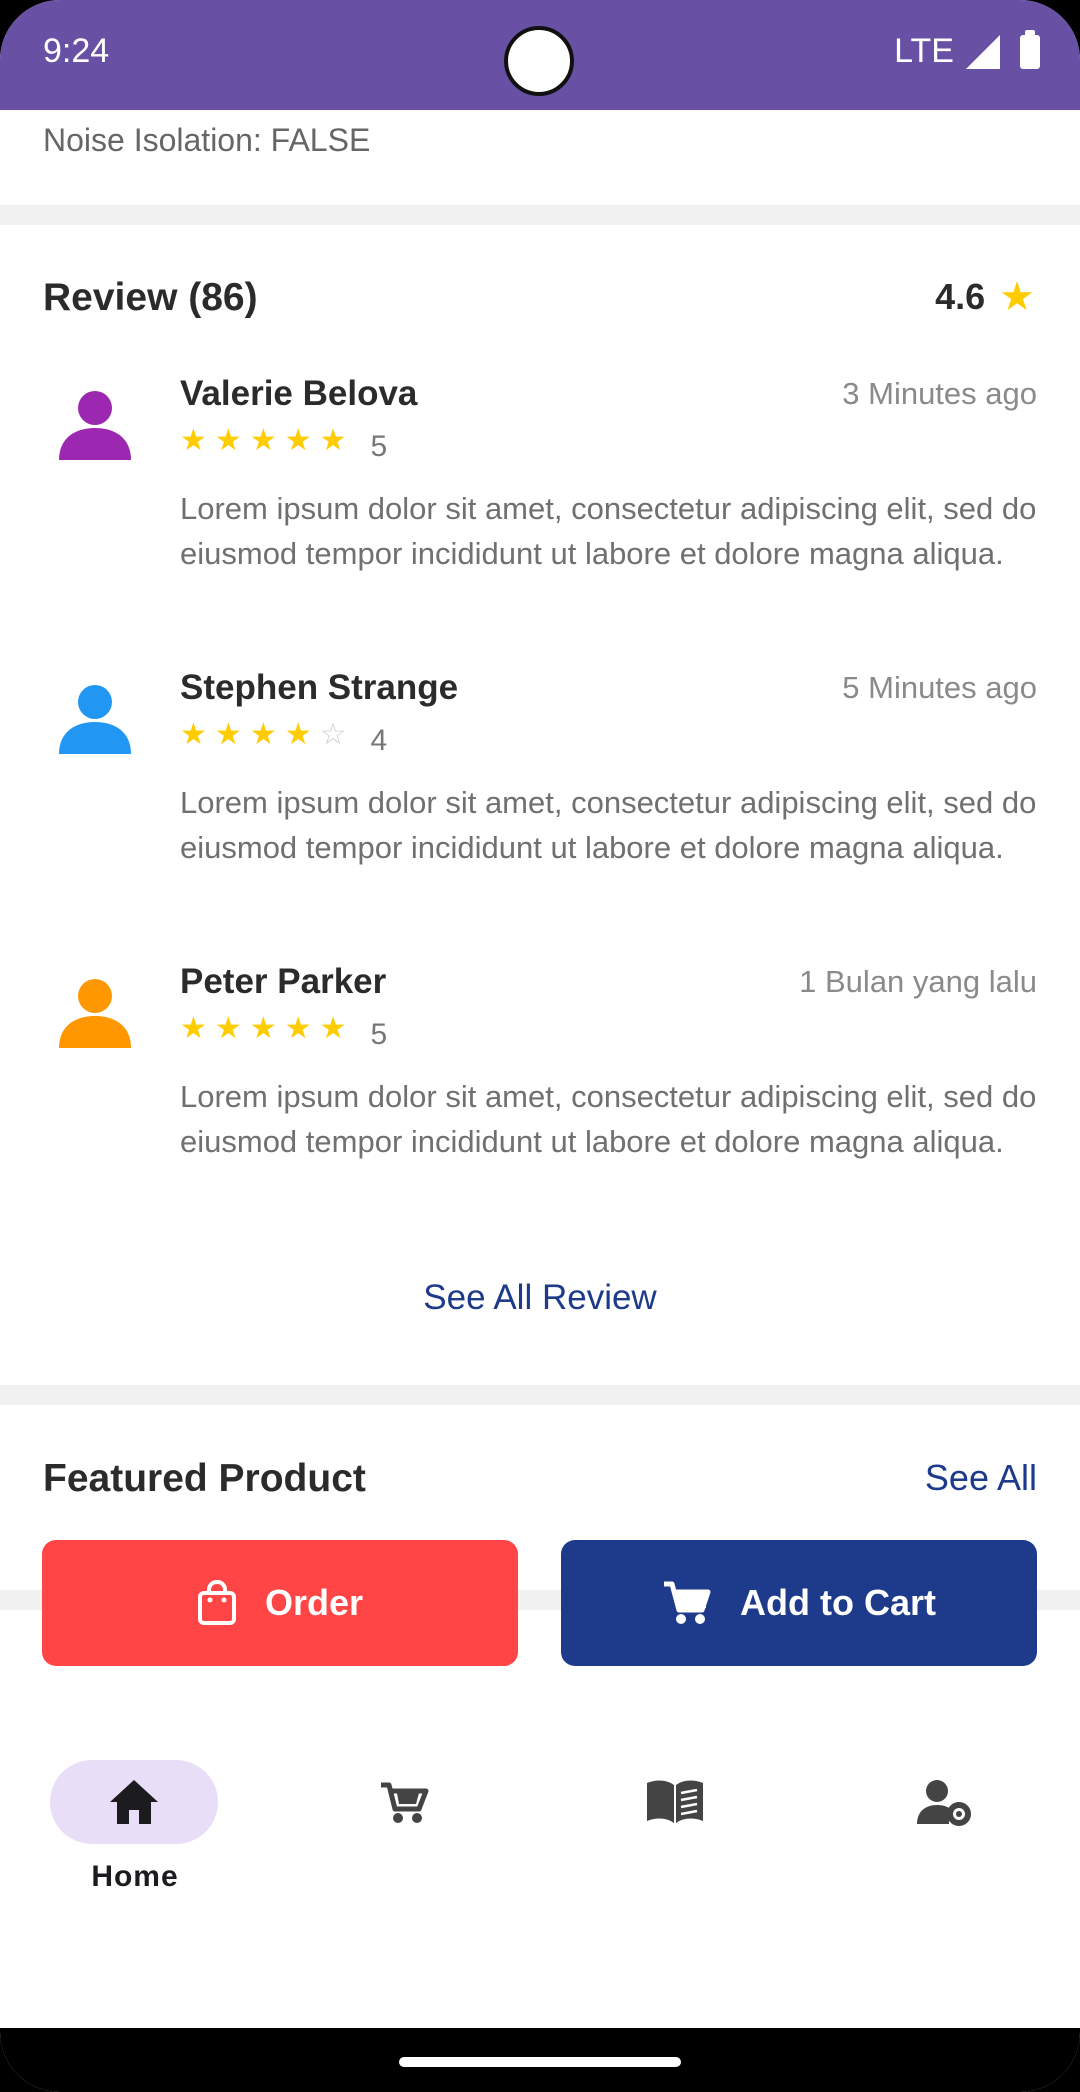  Describe the element at coordinates (539, 61) in the screenshot. I see `camera-cutout` at that location.